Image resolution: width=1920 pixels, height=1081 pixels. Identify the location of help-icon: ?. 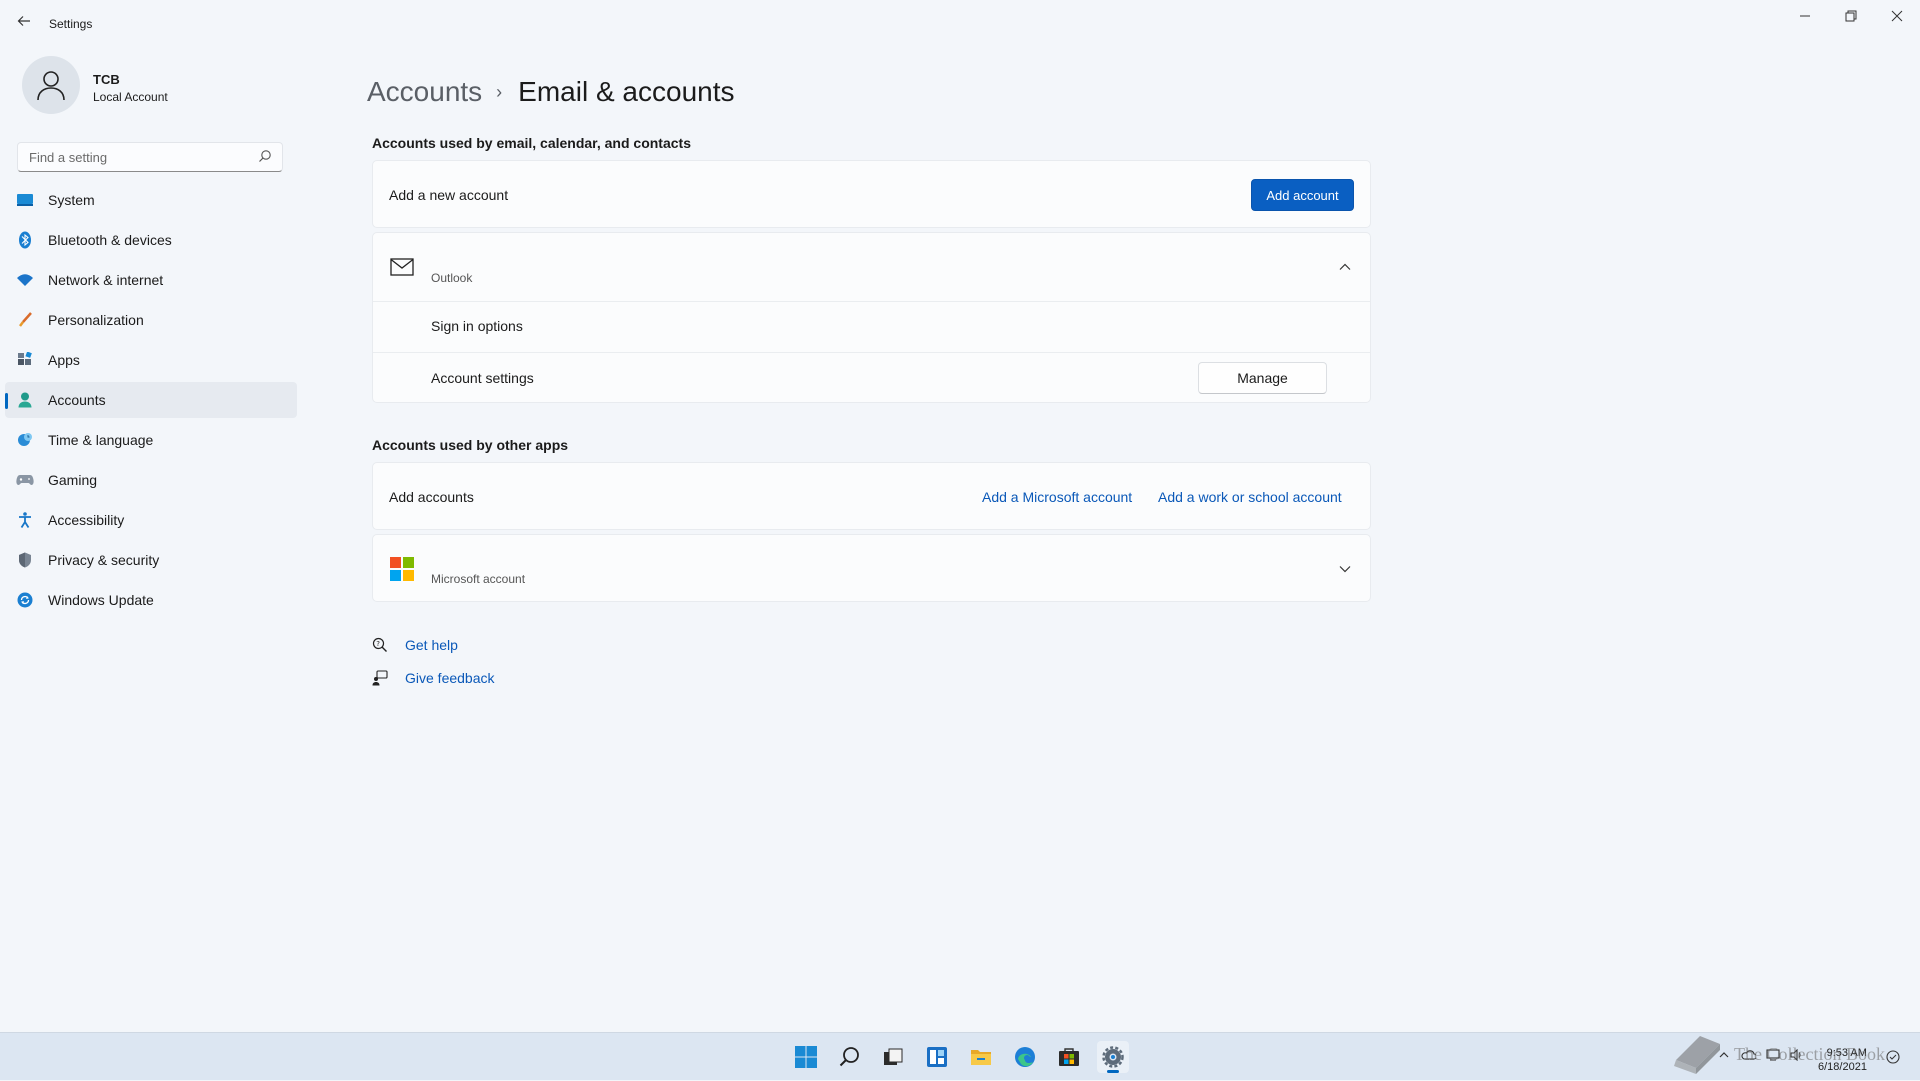
(380, 645).